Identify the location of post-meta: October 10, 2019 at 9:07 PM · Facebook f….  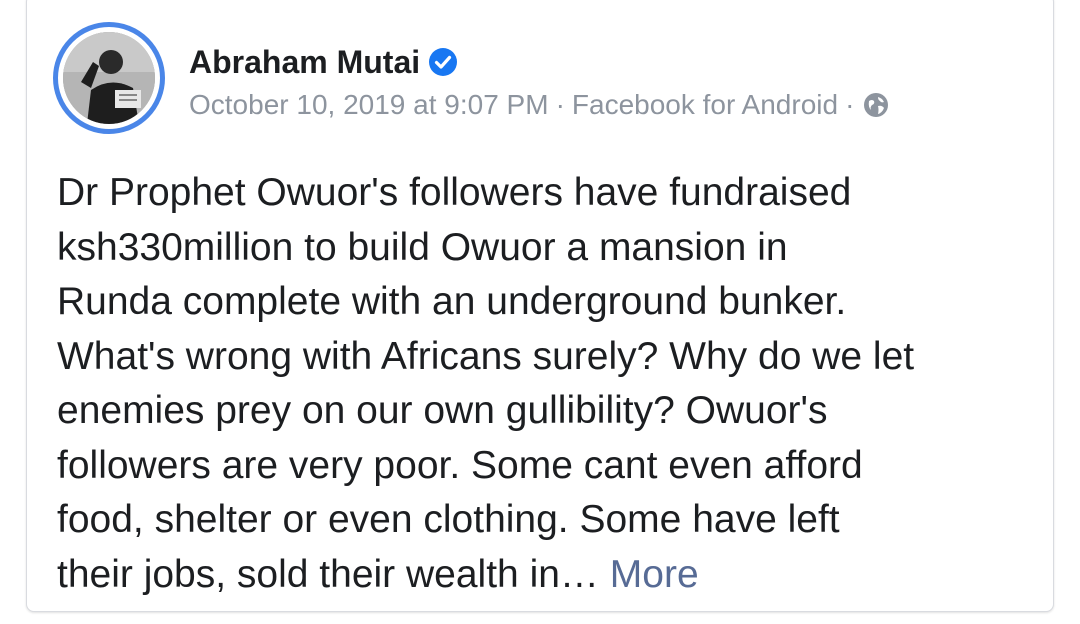
(539, 105).